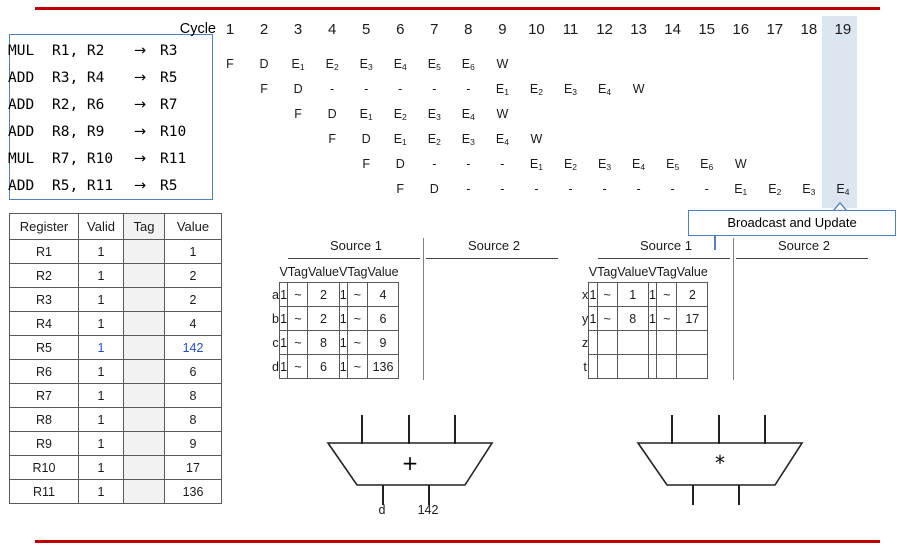  Describe the element at coordinates (434, 29) in the screenshot. I see `cycle-number: 7` at that location.